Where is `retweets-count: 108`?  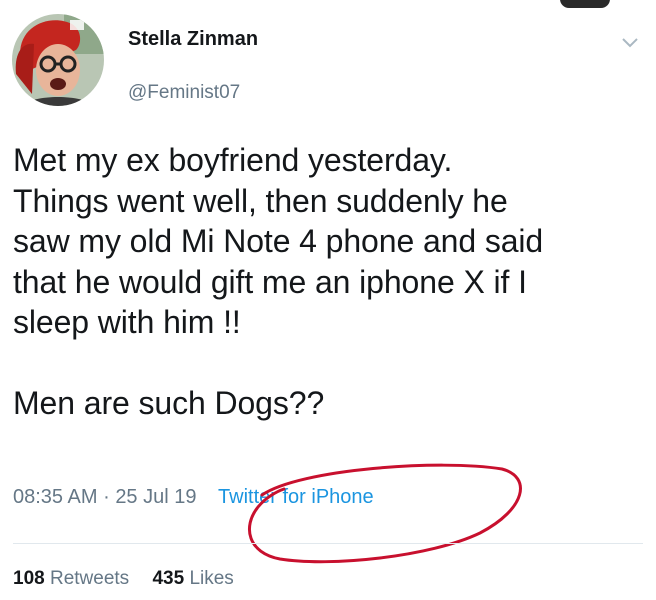 retweets-count: 108 is located at coordinates (29, 578).